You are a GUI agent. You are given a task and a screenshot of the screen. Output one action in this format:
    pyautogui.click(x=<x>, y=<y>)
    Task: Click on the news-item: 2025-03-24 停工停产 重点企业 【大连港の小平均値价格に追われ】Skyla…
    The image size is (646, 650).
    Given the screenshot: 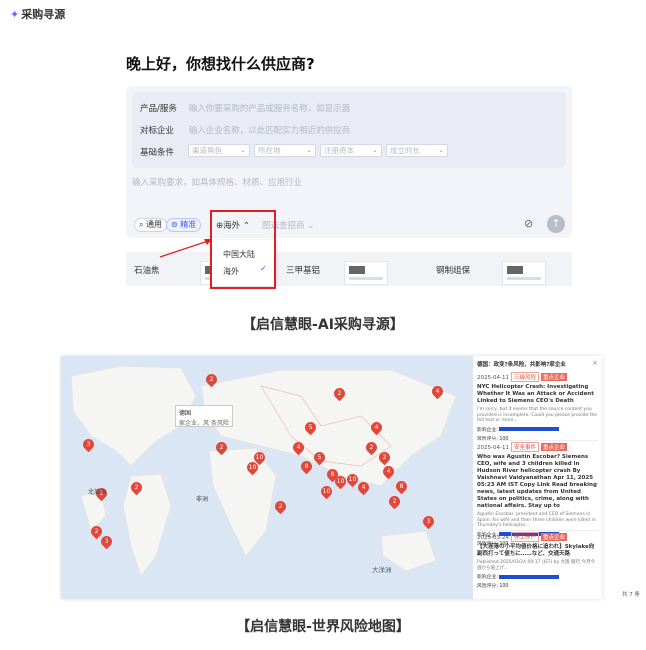 What is the action you would take?
    pyautogui.click(x=537, y=560)
    